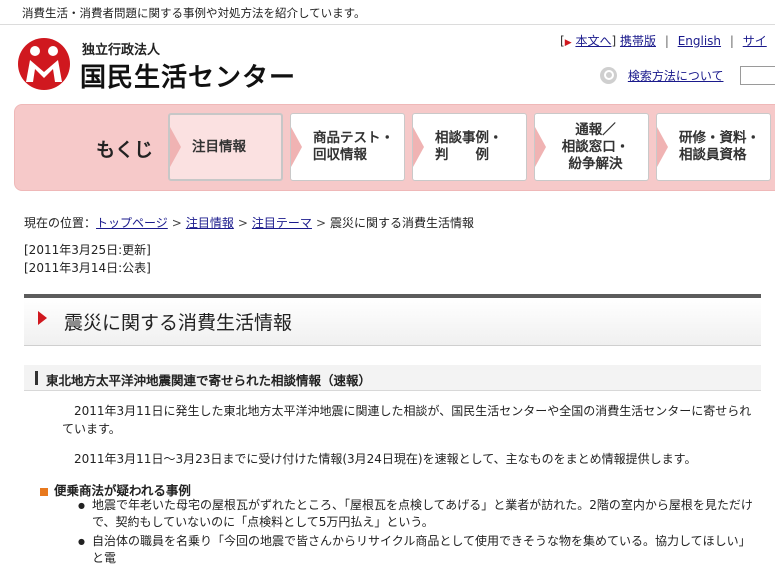  I want to click on search-icon, so click(608, 75).